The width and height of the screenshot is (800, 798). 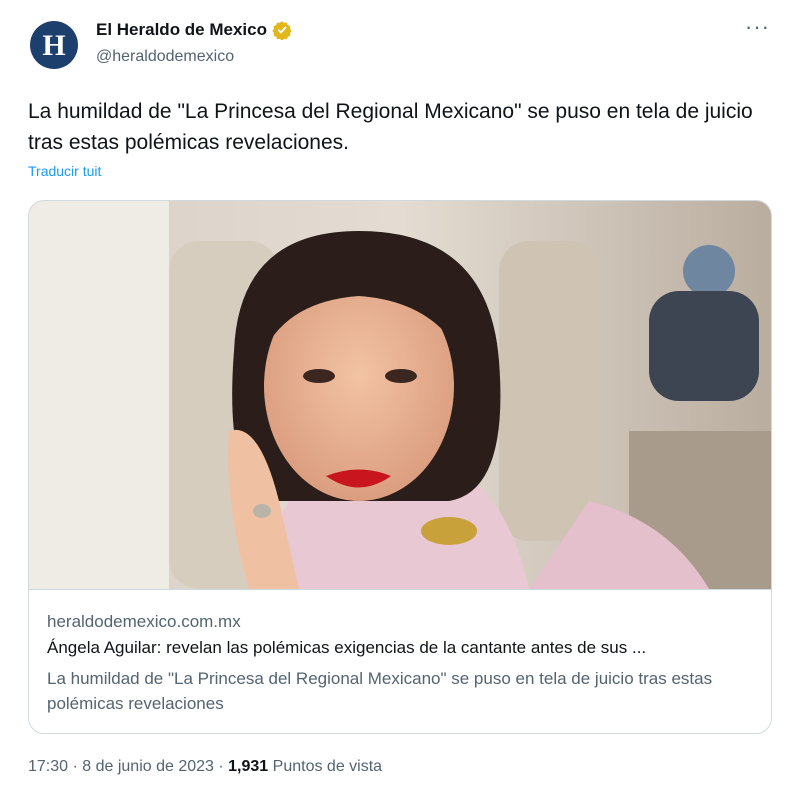 What do you see at coordinates (248, 766) in the screenshot?
I see `views-count: 1,931` at bounding box center [248, 766].